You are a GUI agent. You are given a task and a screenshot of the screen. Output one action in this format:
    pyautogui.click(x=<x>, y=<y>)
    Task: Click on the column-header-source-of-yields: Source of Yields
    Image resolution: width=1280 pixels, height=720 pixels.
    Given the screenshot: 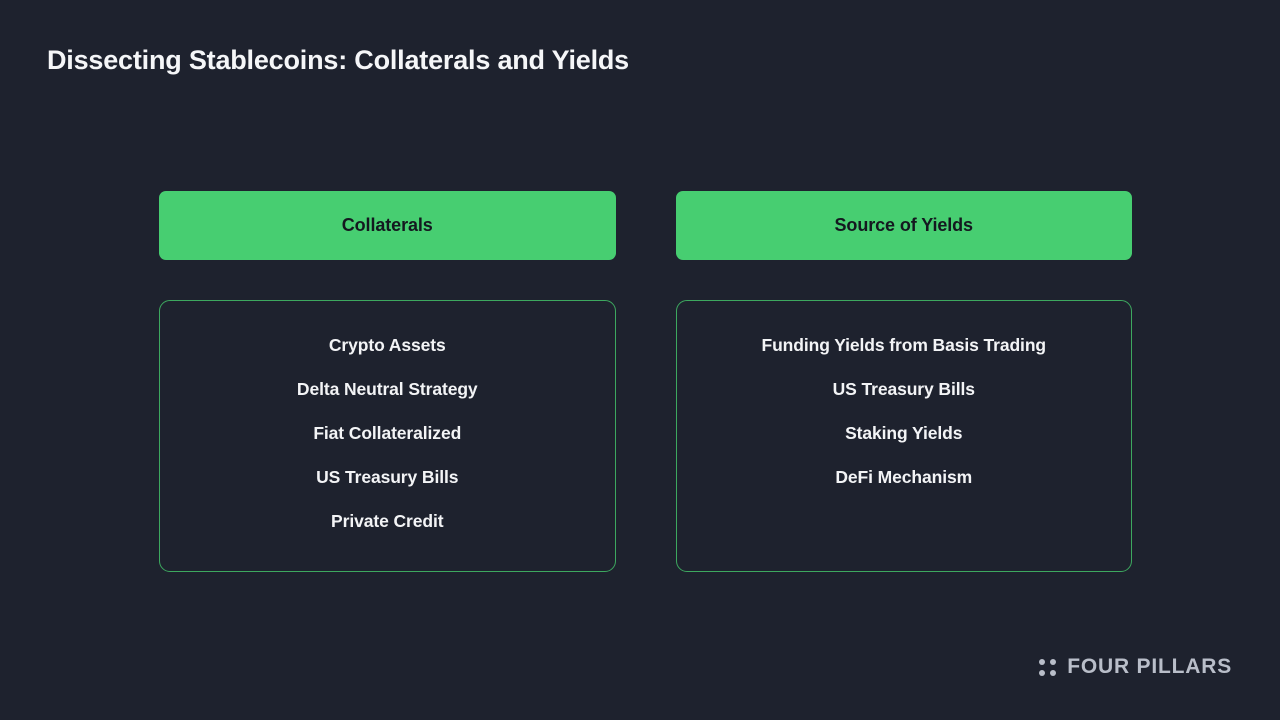 What is the action you would take?
    pyautogui.click(x=903, y=225)
    